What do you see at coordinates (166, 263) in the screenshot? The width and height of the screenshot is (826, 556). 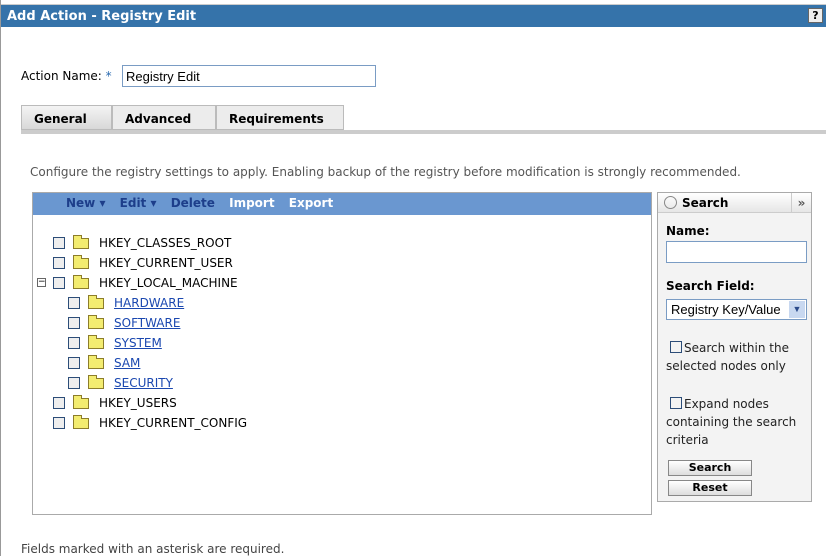 I see `node-label: HKEY_CURRENT_USER` at bounding box center [166, 263].